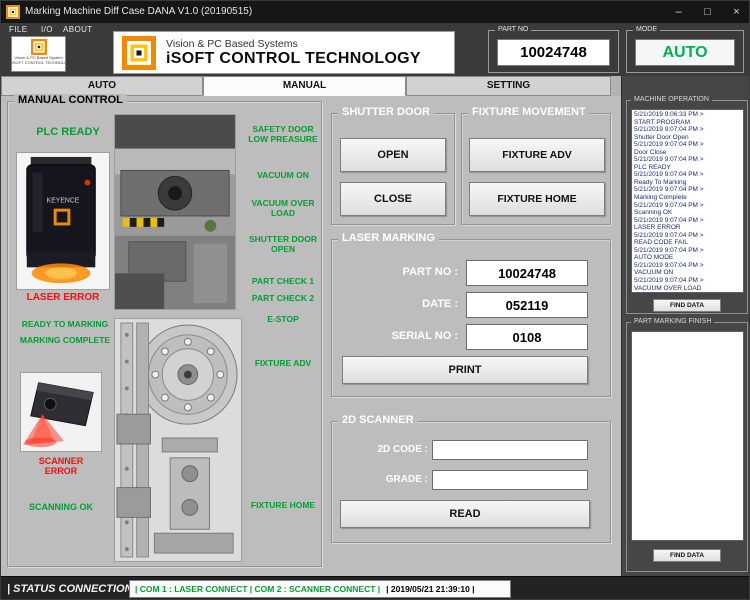 This screenshot has width=750, height=600. Describe the element at coordinates (102, 86) in the screenshot. I see `tab-auto: AUTO` at that location.